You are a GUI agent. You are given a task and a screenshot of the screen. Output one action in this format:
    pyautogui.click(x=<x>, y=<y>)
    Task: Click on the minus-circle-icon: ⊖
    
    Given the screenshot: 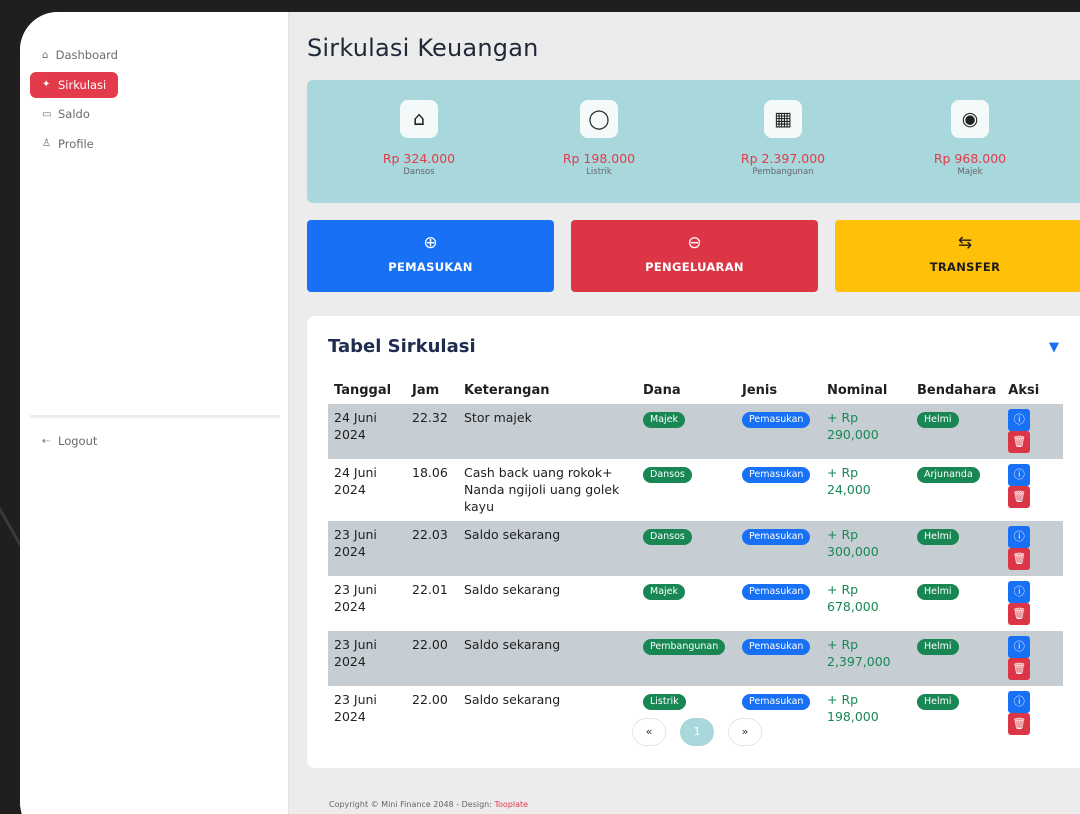 What is the action you would take?
    pyautogui.click(x=694, y=243)
    